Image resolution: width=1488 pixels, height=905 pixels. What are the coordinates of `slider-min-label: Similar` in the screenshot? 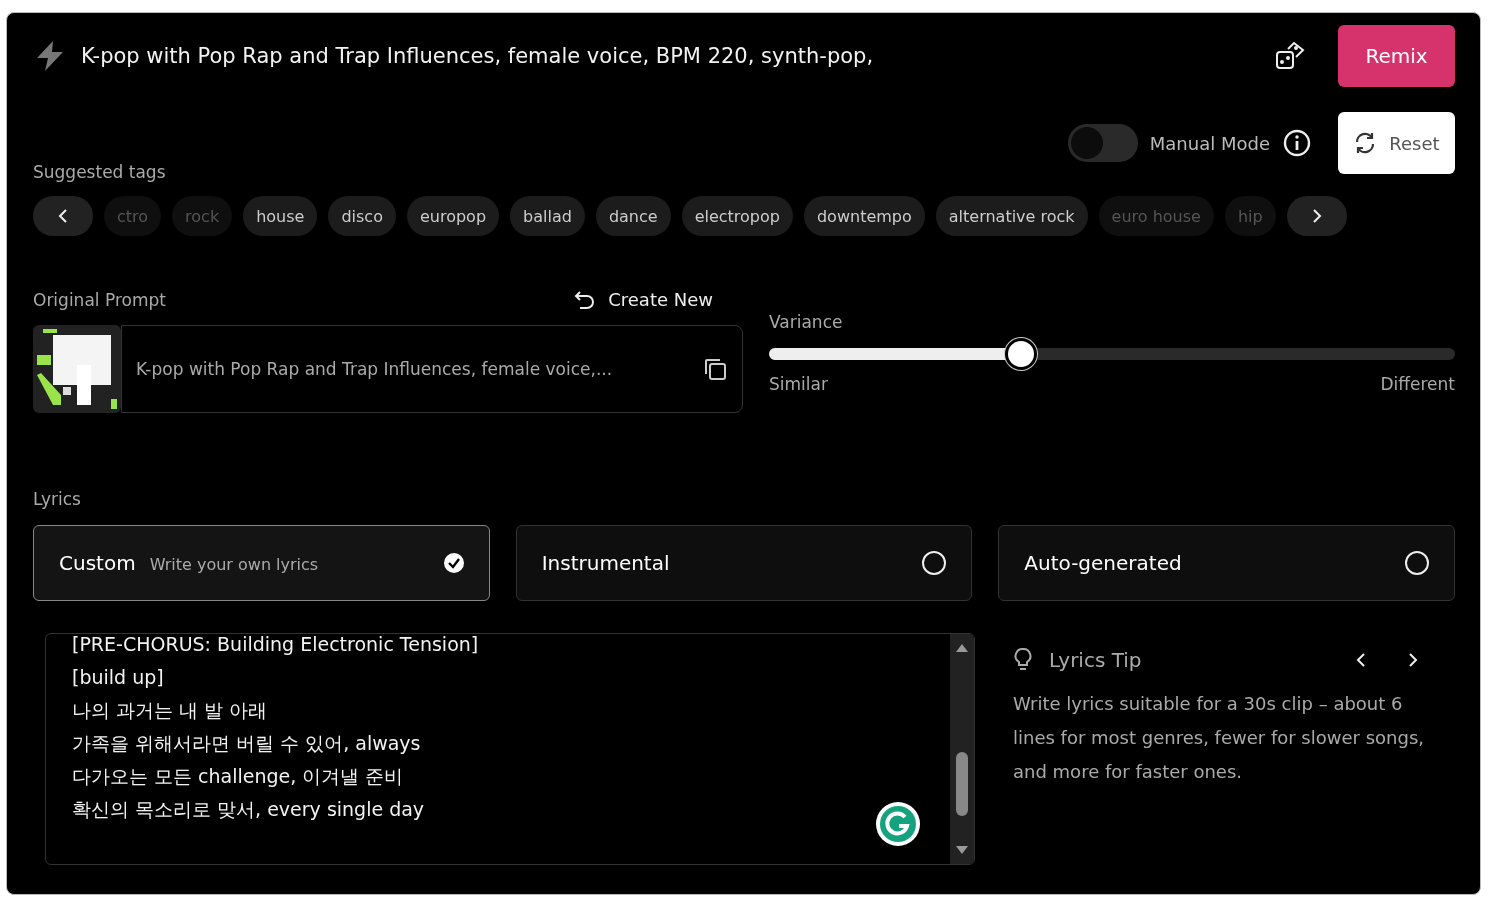 It's located at (798, 384).